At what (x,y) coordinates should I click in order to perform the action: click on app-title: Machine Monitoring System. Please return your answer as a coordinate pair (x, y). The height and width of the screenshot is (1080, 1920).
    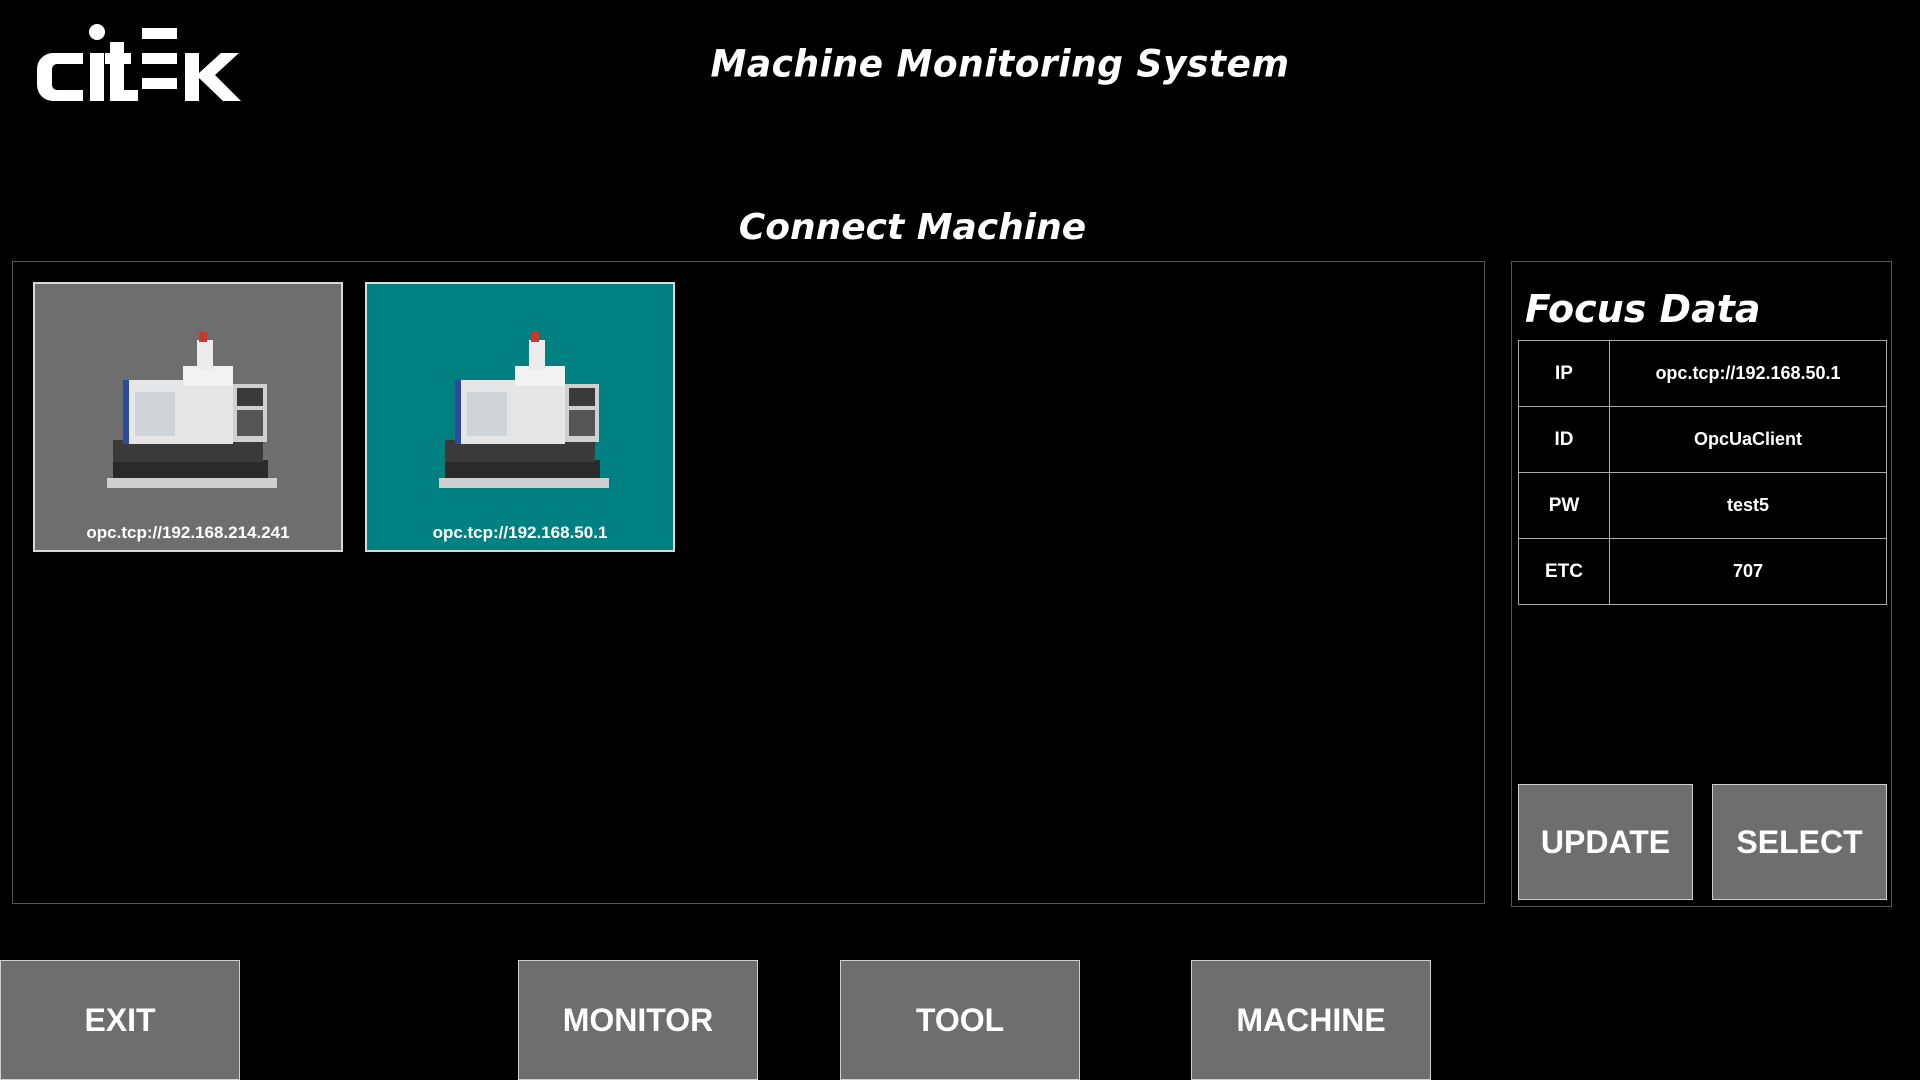
    Looking at the image, I should click on (1000, 64).